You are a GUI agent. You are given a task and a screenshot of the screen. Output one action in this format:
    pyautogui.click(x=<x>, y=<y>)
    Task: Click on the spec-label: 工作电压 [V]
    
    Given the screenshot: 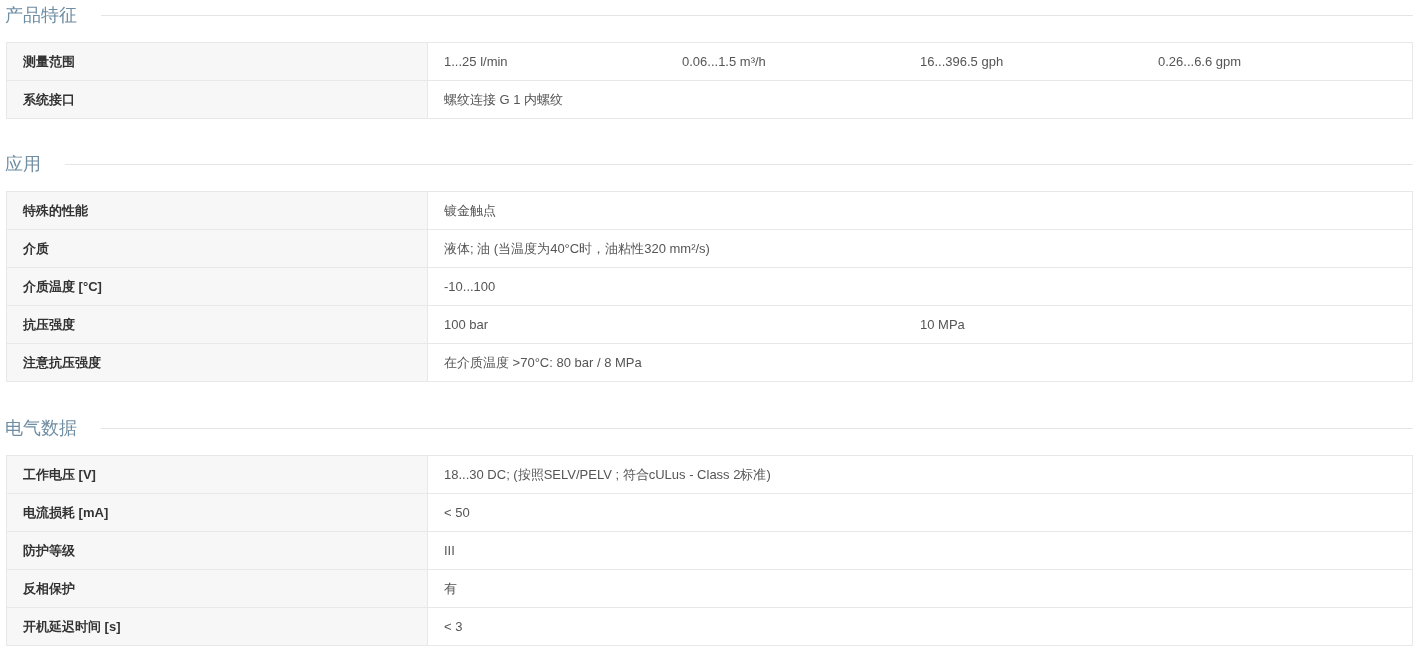 What is the action you would take?
    pyautogui.click(x=217, y=474)
    